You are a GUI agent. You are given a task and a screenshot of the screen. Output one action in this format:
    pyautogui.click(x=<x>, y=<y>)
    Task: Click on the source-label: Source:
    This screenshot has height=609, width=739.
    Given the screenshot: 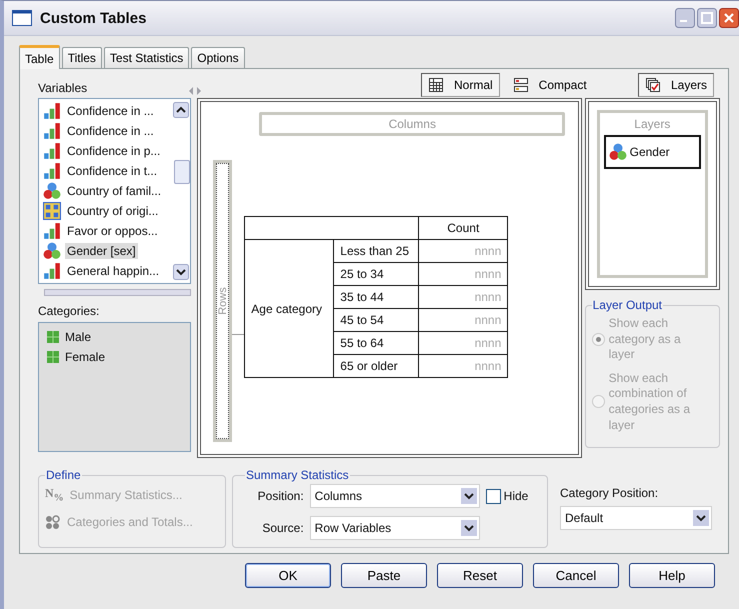 What is the action you would take?
    pyautogui.click(x=282, y=528)
    